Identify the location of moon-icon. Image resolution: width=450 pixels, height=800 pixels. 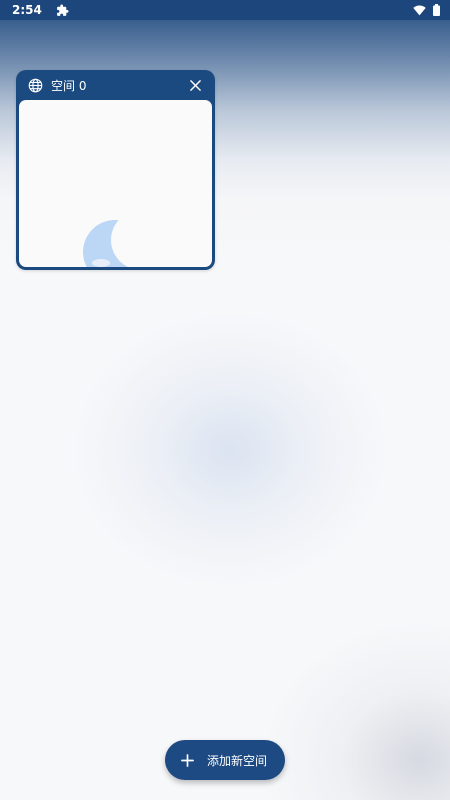
(115, 243).